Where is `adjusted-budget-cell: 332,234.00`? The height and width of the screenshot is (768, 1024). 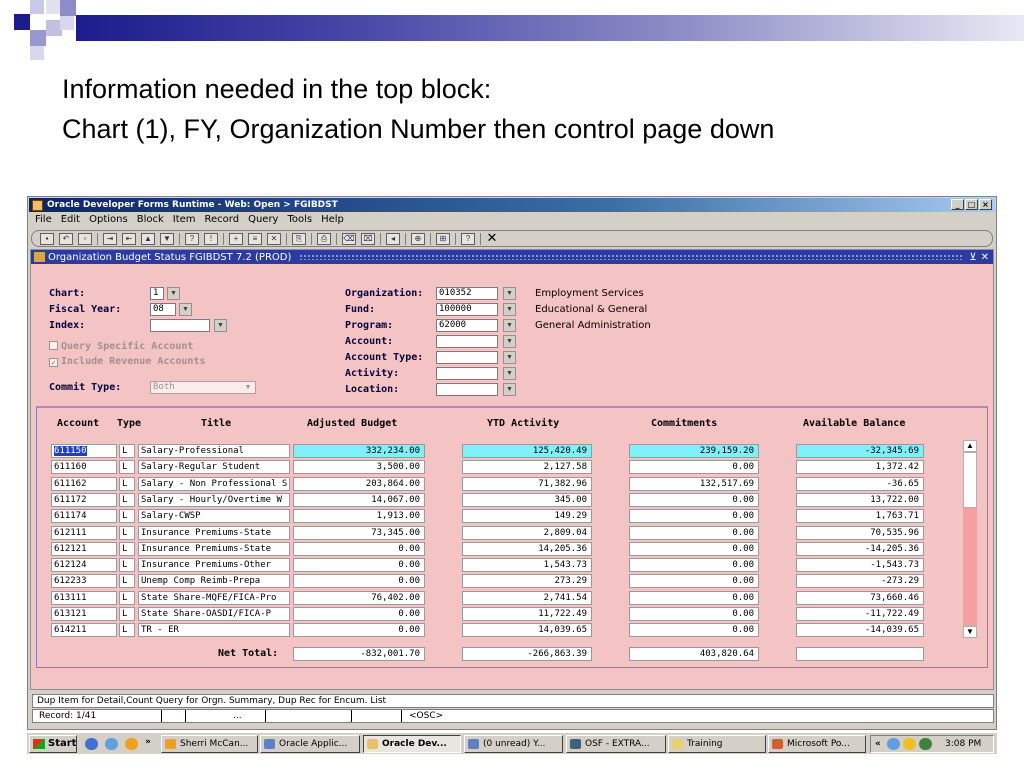
adjusted-budget-cell: 332,234.00 is located at coordinates (359, 451).